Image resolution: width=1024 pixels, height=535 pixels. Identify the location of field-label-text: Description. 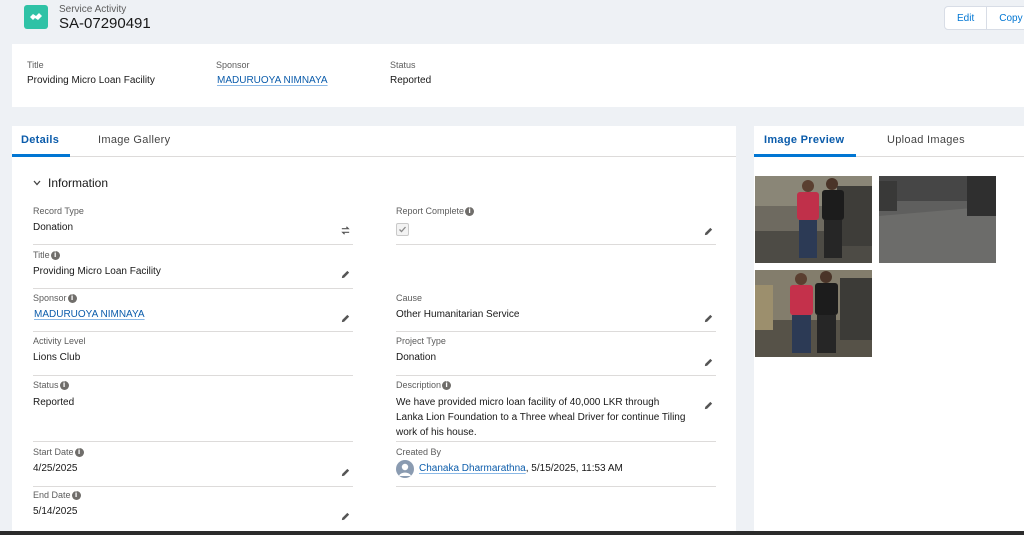
(419, 385).